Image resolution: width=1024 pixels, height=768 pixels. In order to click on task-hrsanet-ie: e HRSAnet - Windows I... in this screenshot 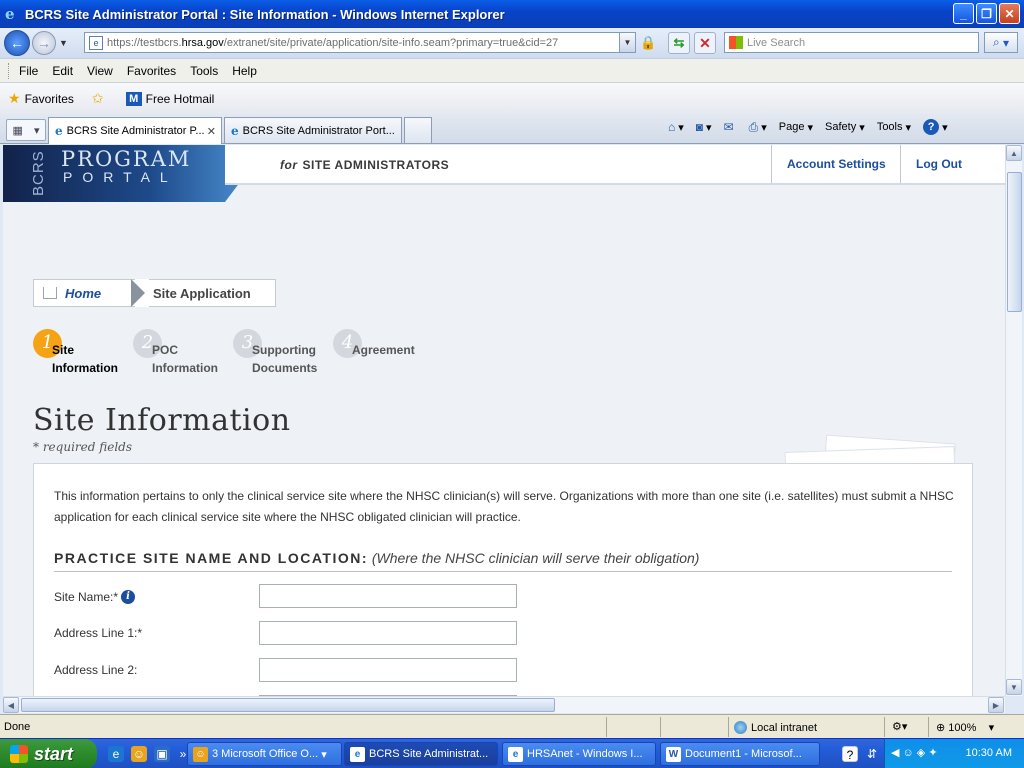, I will do `click(579, 754)`.